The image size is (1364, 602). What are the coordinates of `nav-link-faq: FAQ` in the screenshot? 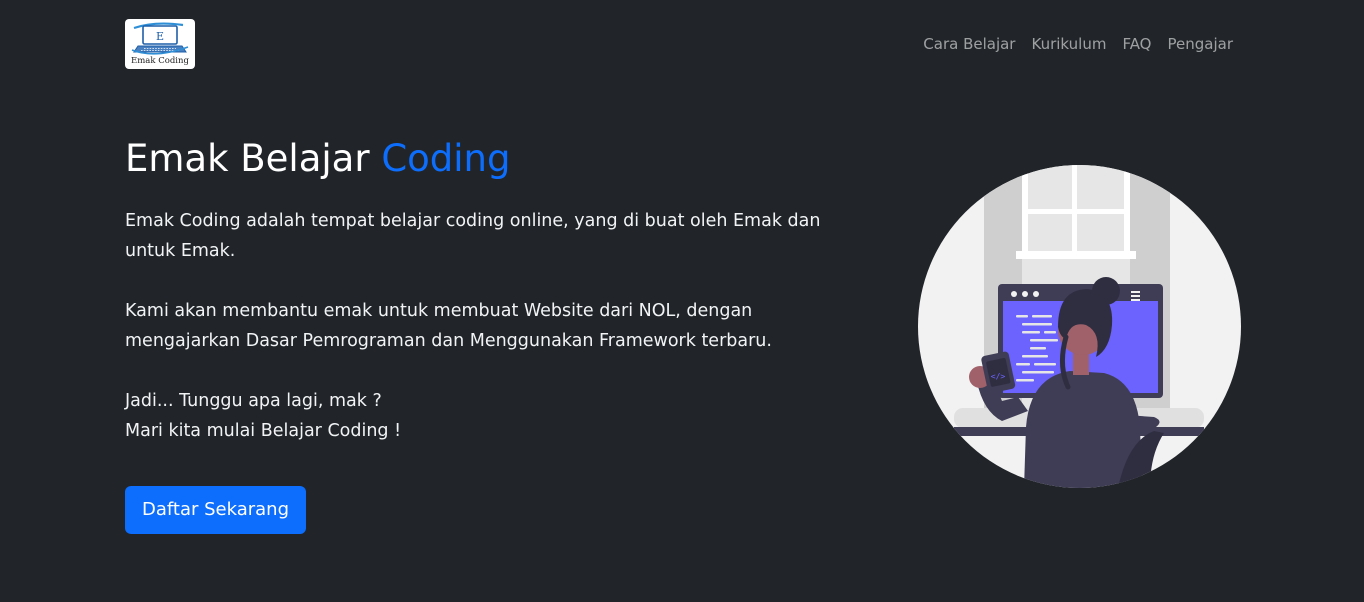 It's located at (1136, 44).